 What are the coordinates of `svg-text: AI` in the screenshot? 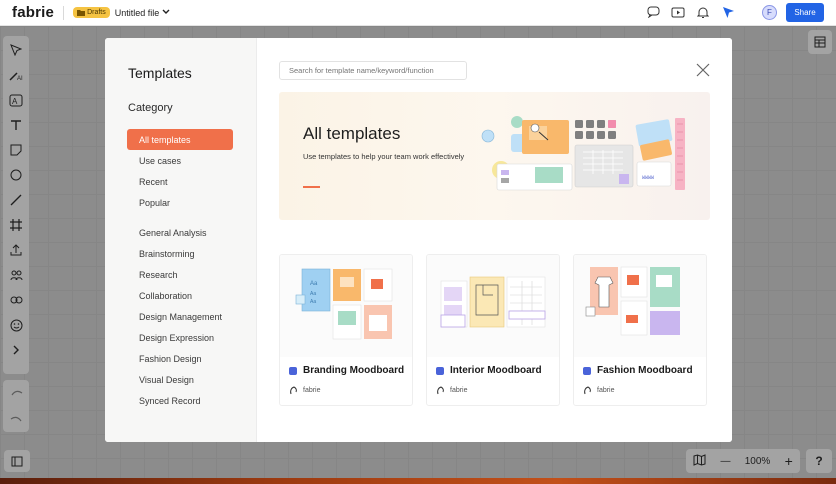 It's located at (20, 78).